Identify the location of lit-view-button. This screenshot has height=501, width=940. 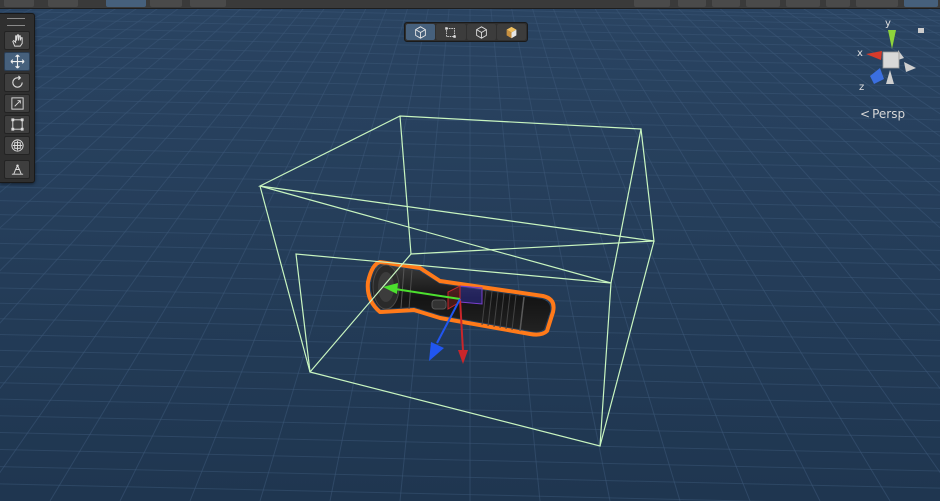
(511, 32).